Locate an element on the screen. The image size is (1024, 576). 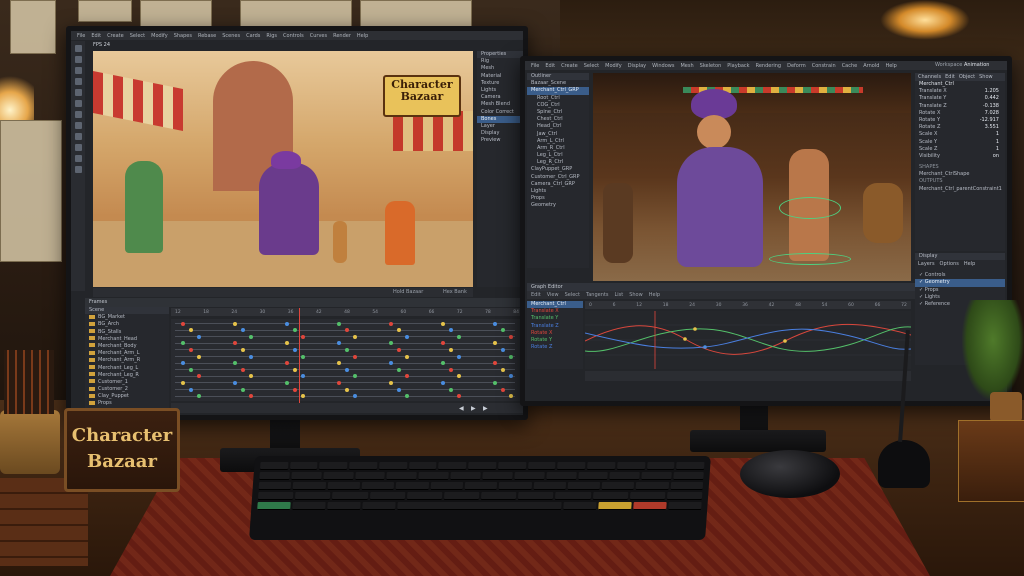
menu-skeleton: Skeleton is located at coordinates (711, 66).